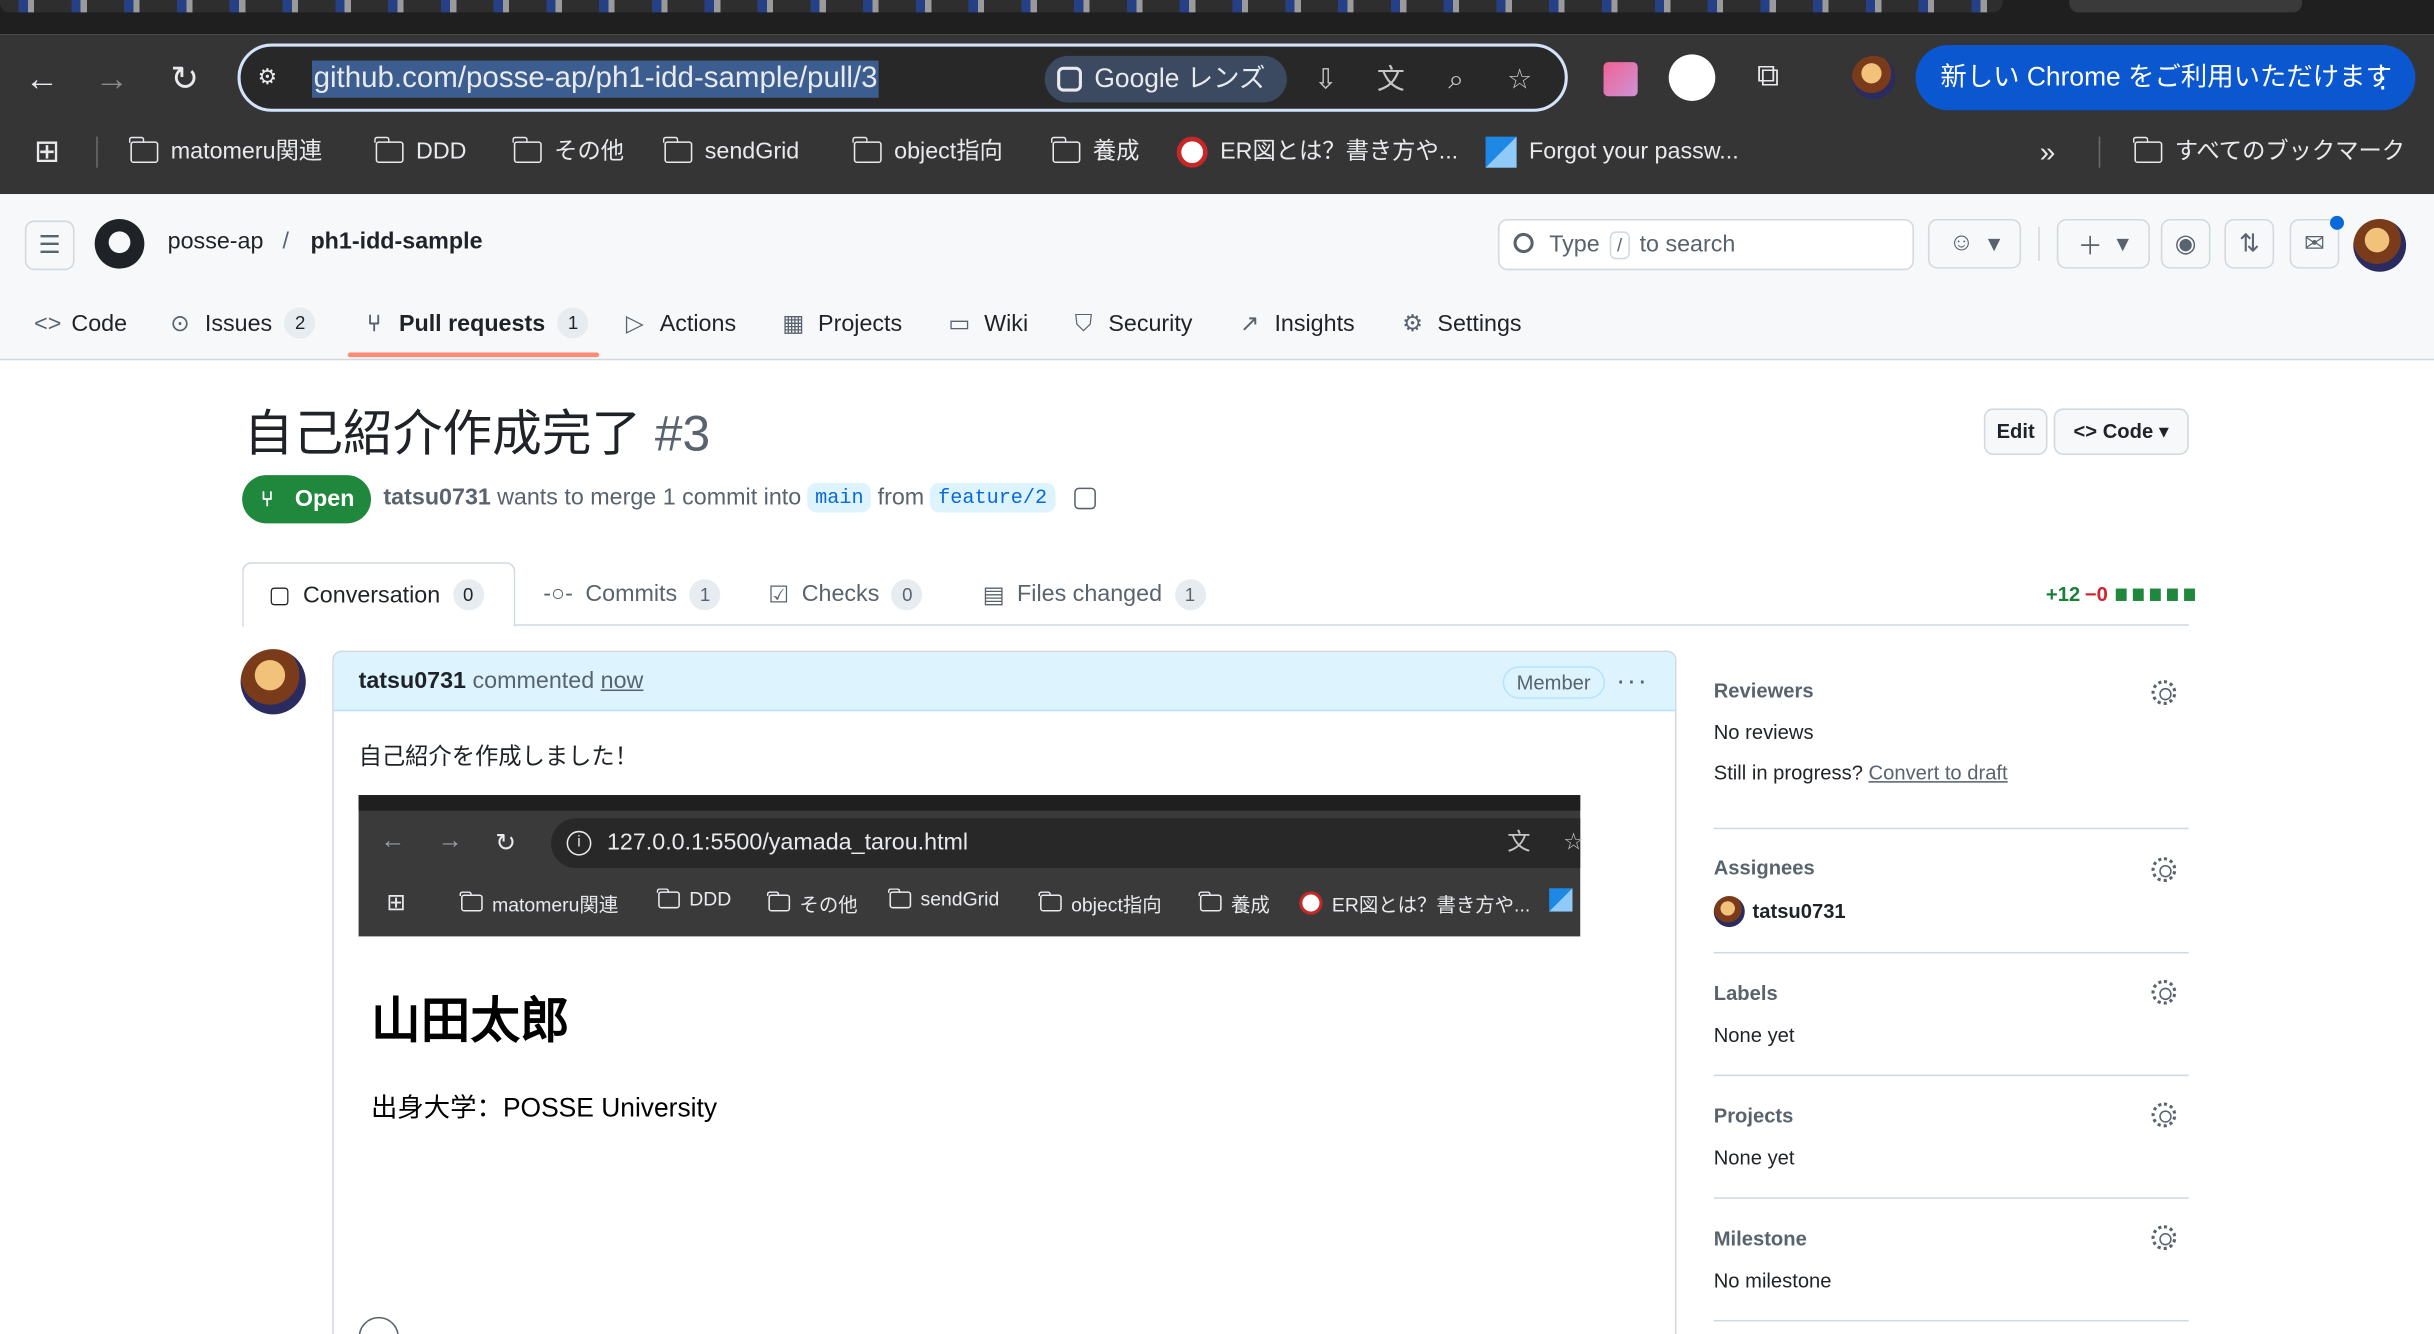 The image size is (2434, 1334). Describe the element at coordinates (1561, 900) in the screenshot. I see `screenshot-bookmark` at that location.